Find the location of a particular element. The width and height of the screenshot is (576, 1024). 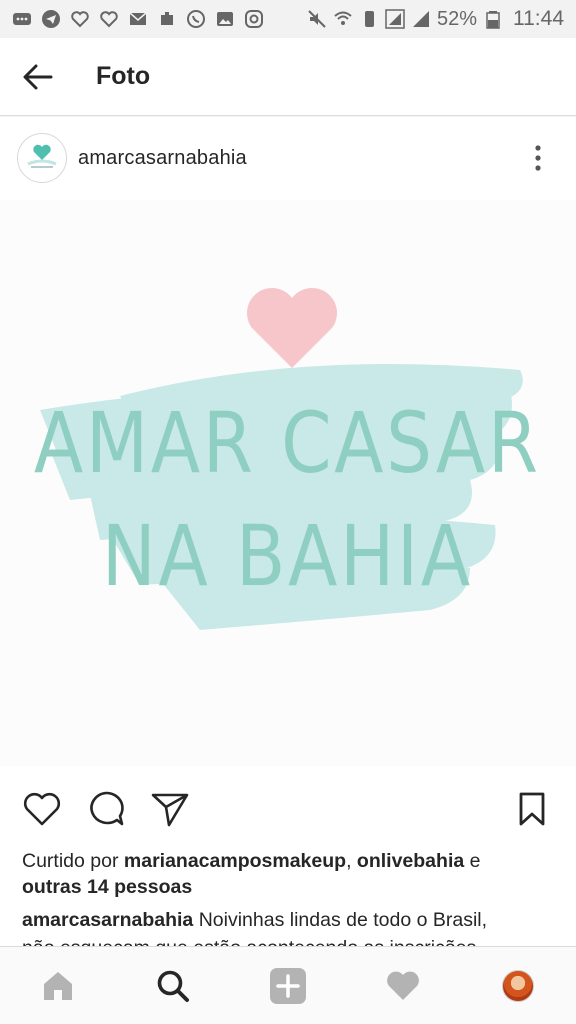

likes-prefix: Curtido por is located at coordinates (73, 861).